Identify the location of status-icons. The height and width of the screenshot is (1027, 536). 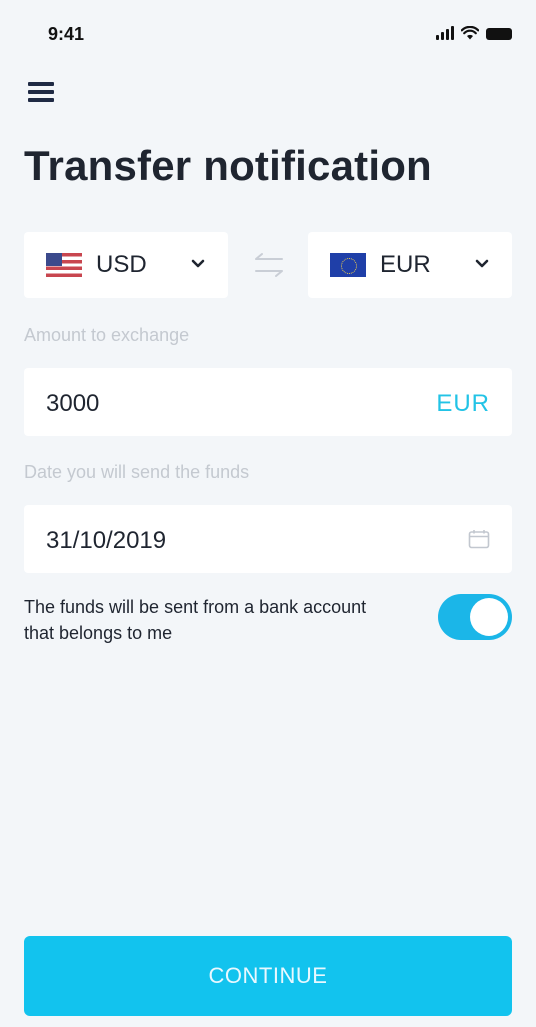
(474, 33).